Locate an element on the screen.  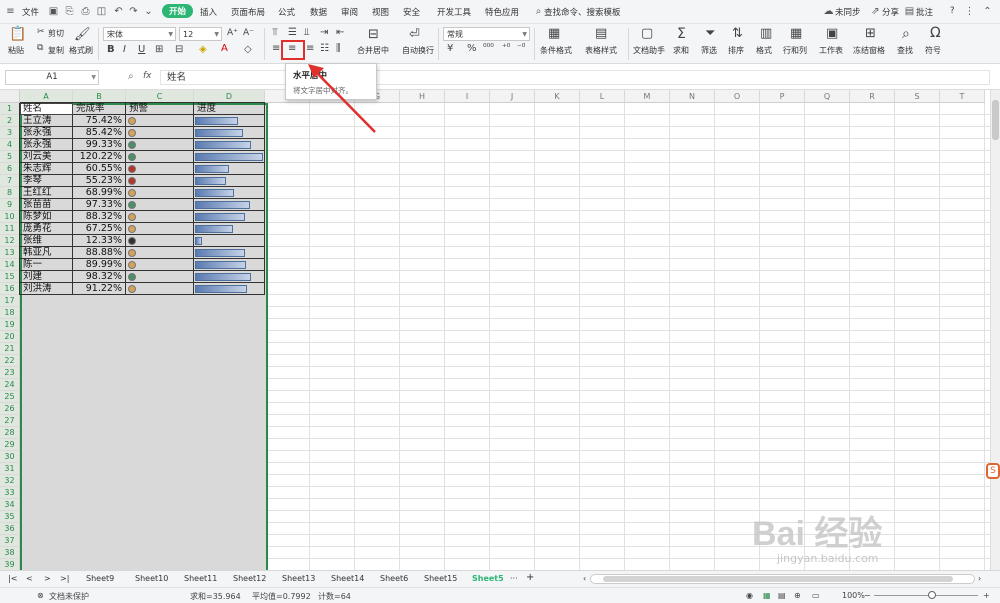
fx-icon: fx is located at coordinates (147, 76).